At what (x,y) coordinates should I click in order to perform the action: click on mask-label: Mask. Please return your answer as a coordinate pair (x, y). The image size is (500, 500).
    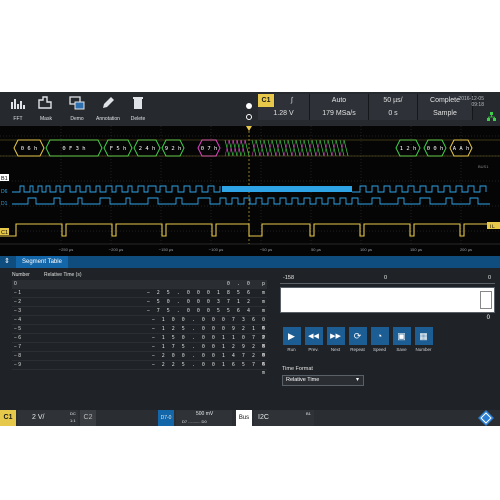
    Looking at the image, I should click on (46, 119).